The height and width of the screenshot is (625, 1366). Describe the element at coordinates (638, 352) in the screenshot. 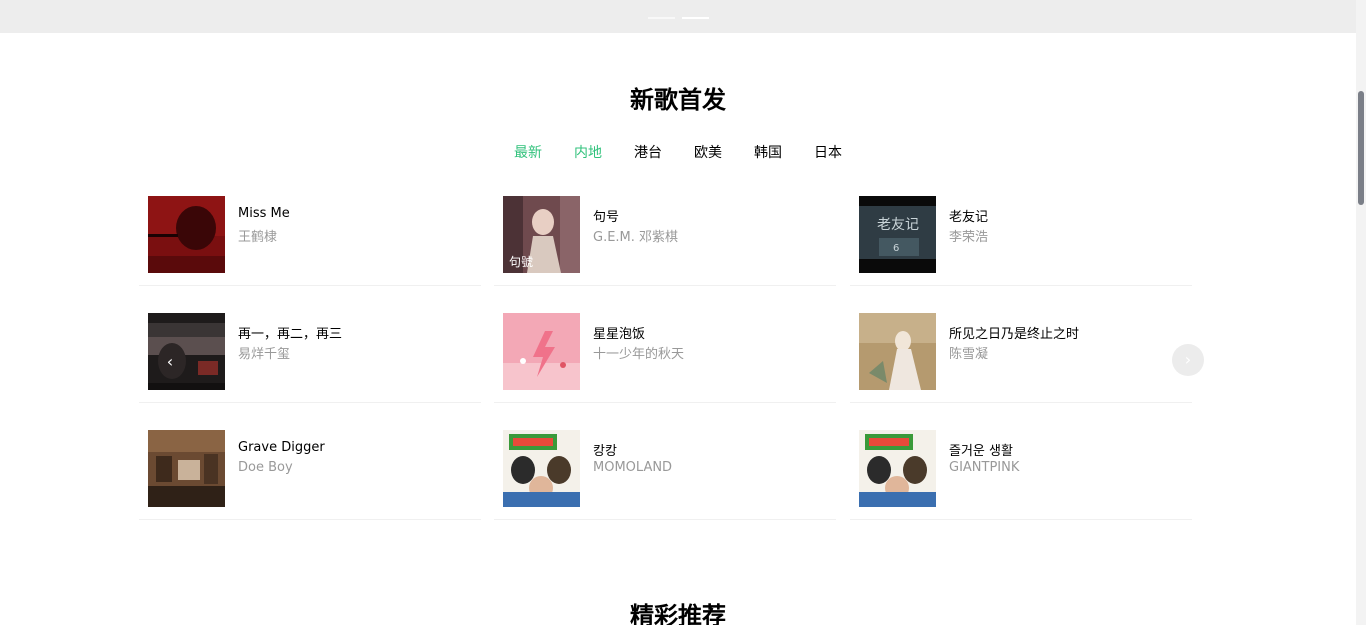

I see `song-artist: 十一少年的秋天` at that location.